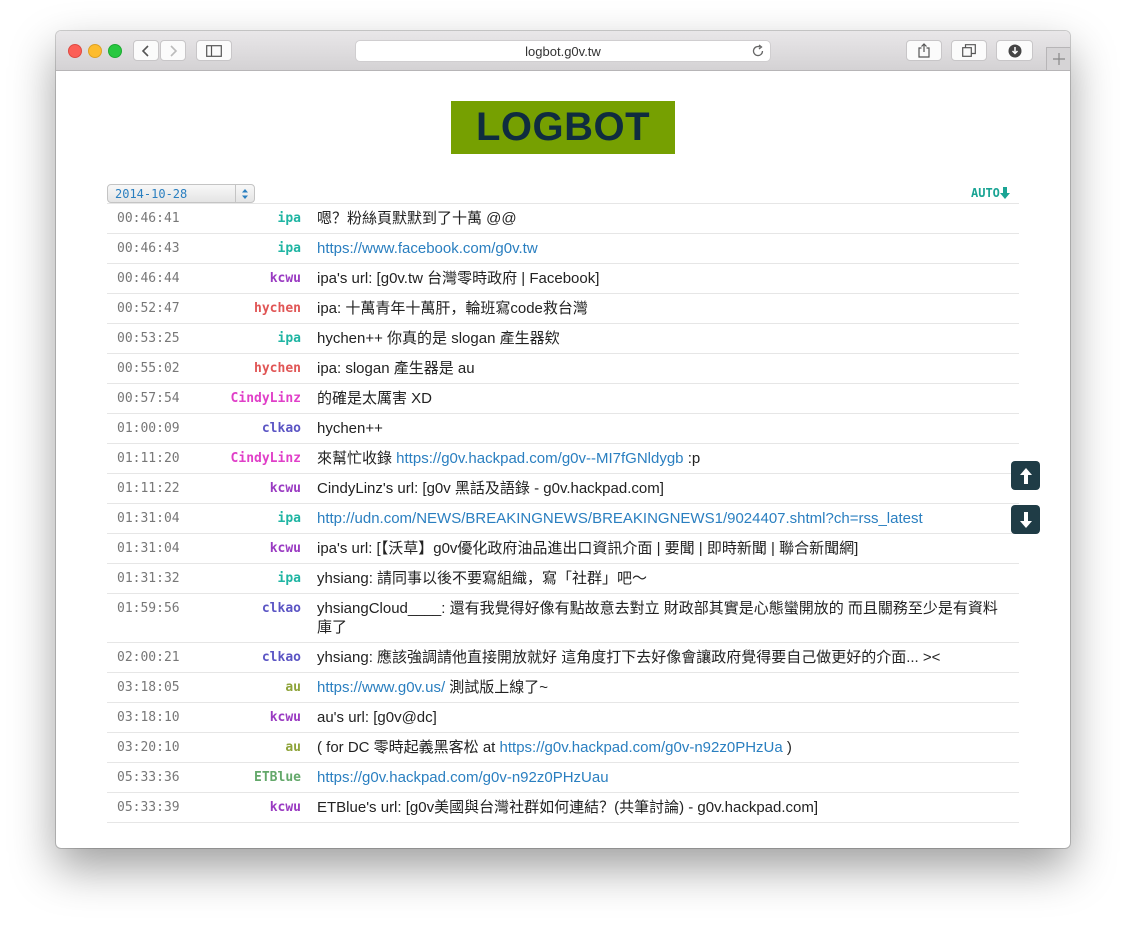 The height and width of the screenshot is (929, 1126). I want to click on log-message: hychen++, so click(660, 428).